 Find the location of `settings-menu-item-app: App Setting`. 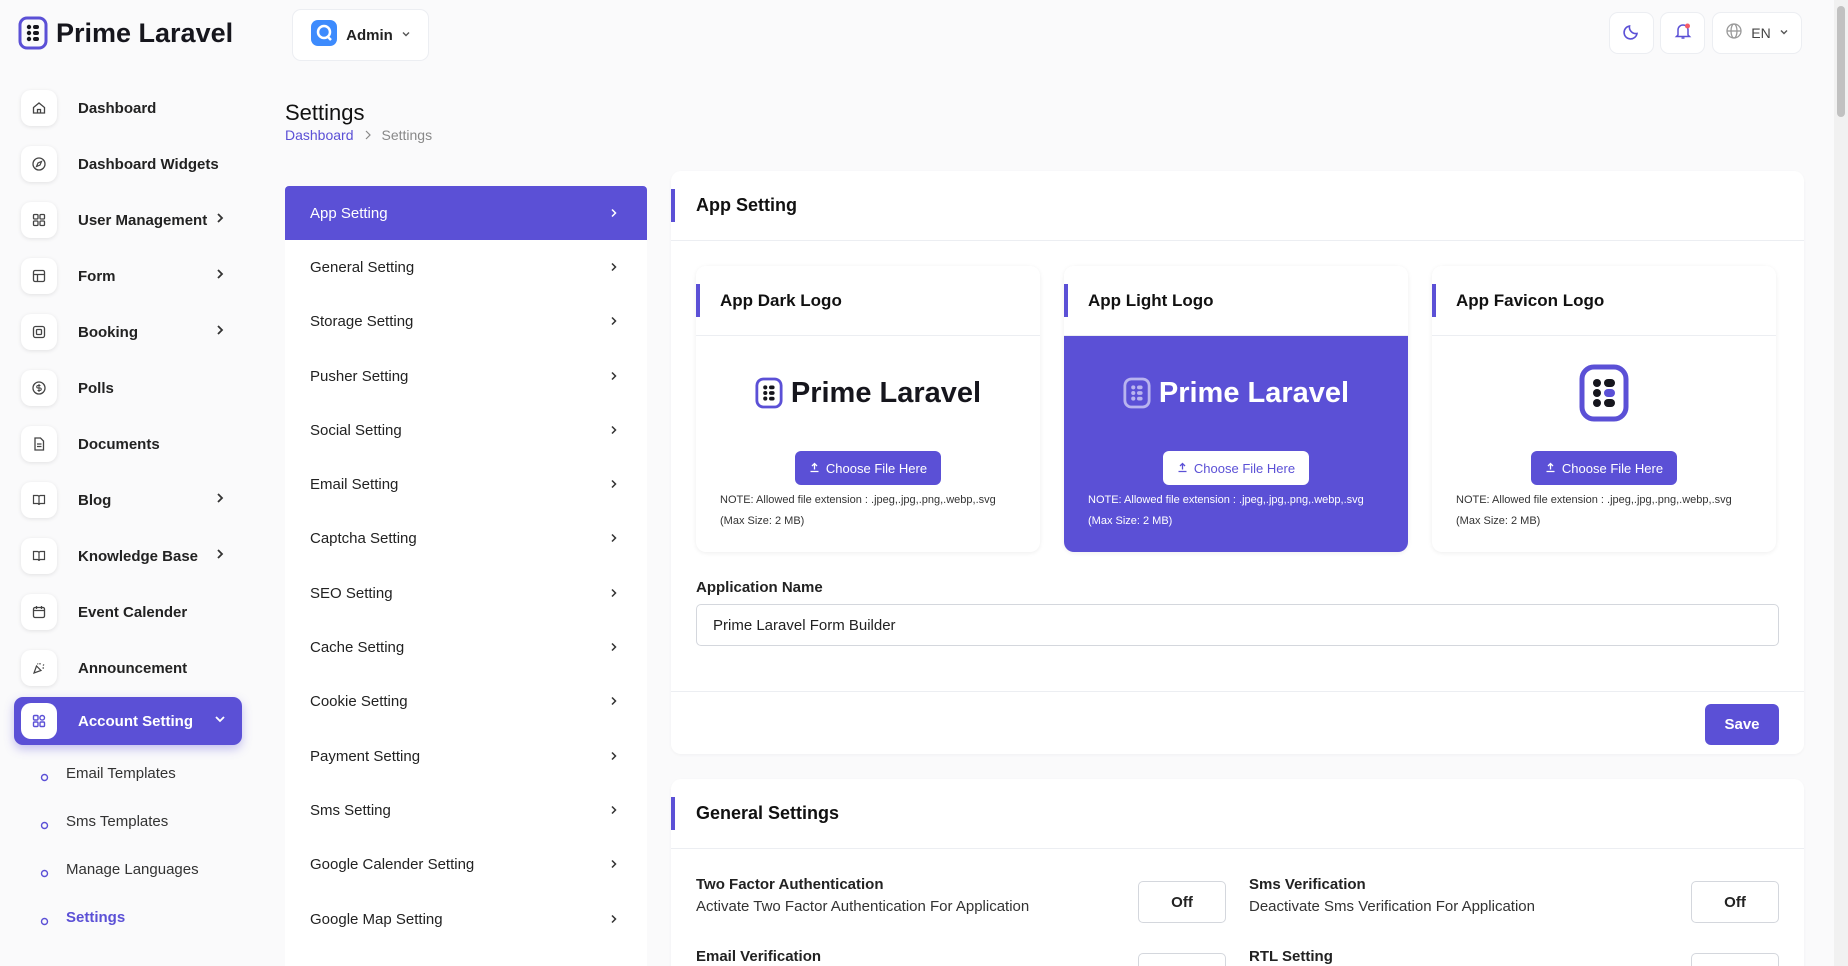

settings-menu-item-app: App Setting is located at coordinates (466, 213).